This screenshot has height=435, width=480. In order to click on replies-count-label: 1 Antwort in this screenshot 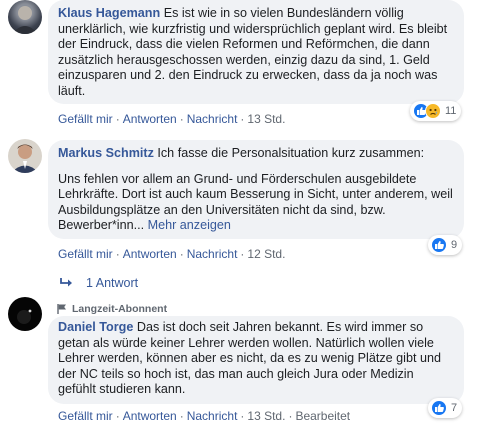, I will do `click(112, 283)`.